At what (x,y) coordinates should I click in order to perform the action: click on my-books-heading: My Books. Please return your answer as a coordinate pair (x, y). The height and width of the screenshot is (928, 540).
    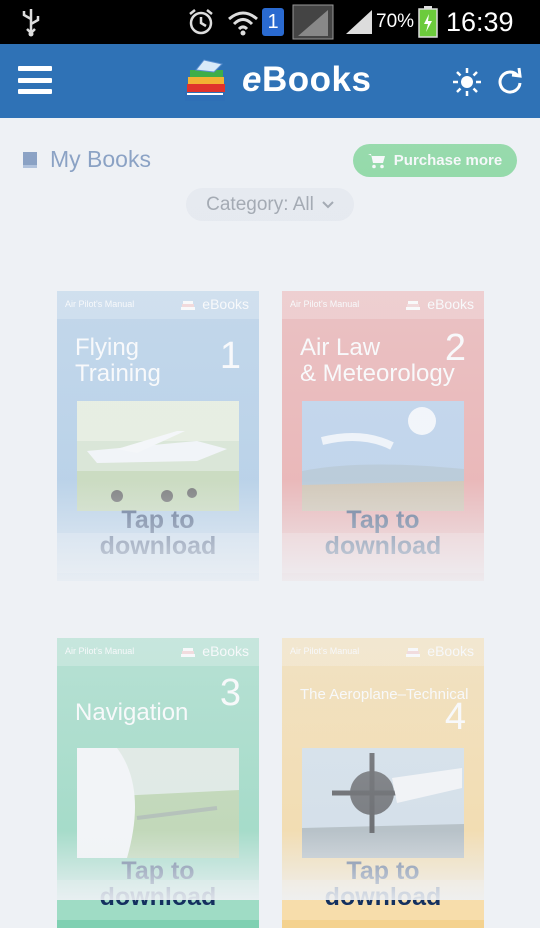
    Looking at the image, I should click on (86, 159).